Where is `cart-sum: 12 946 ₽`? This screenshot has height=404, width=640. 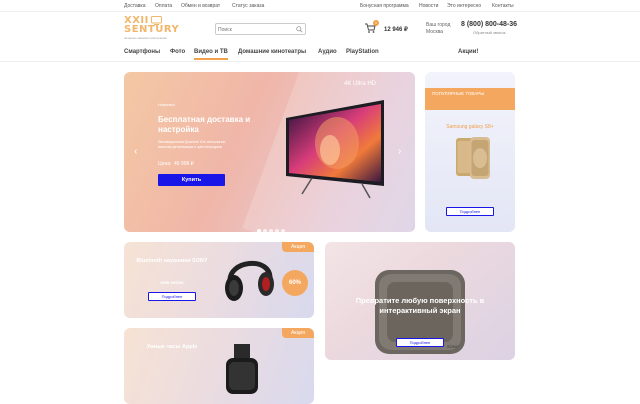
cart-sum: 12 946 ₽ is located at coordinates (396, 30).